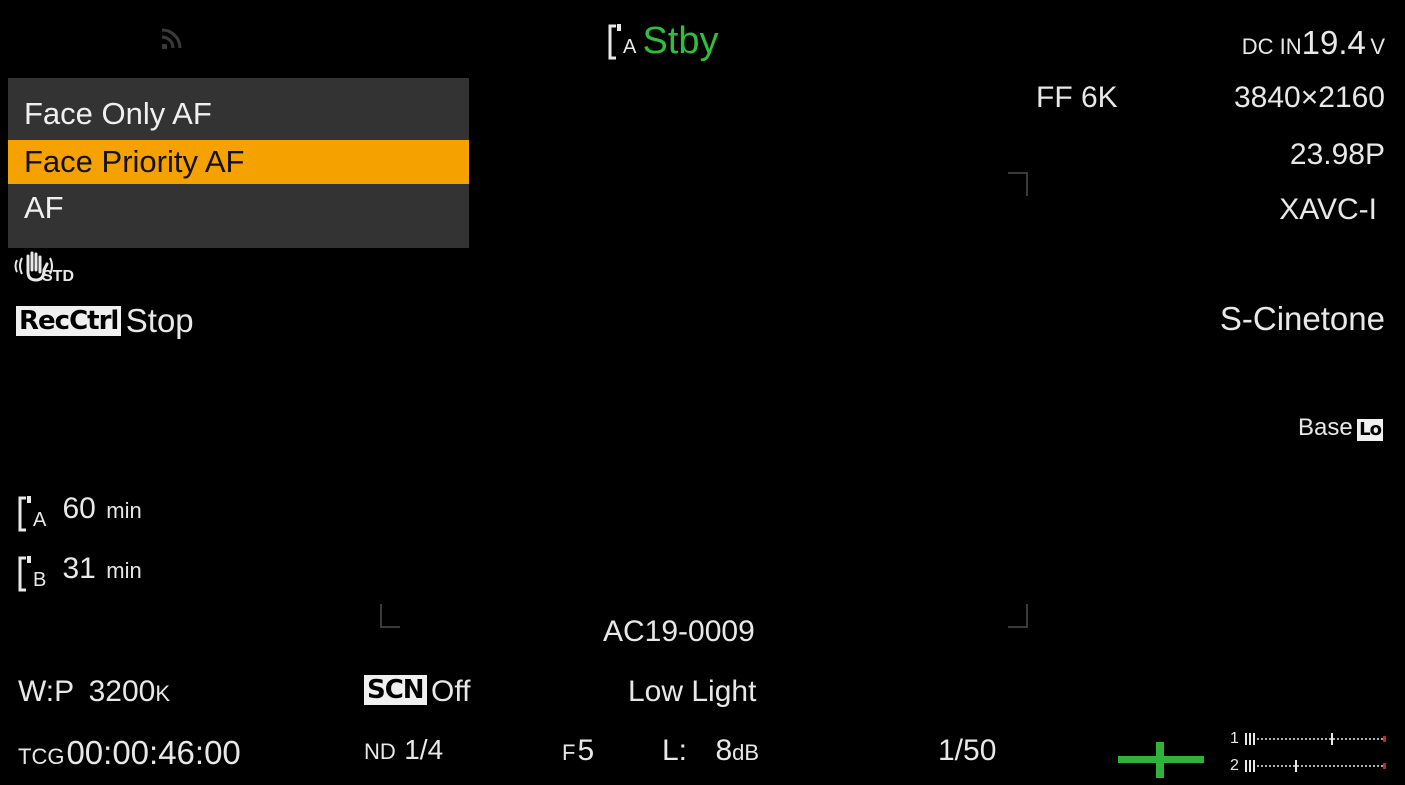 The width and height of the screenshot is (1405, 785). Describe the element at coordinates (159, 320) in the screenshot. I see `rec-ctrl-value: Stop` at that location.